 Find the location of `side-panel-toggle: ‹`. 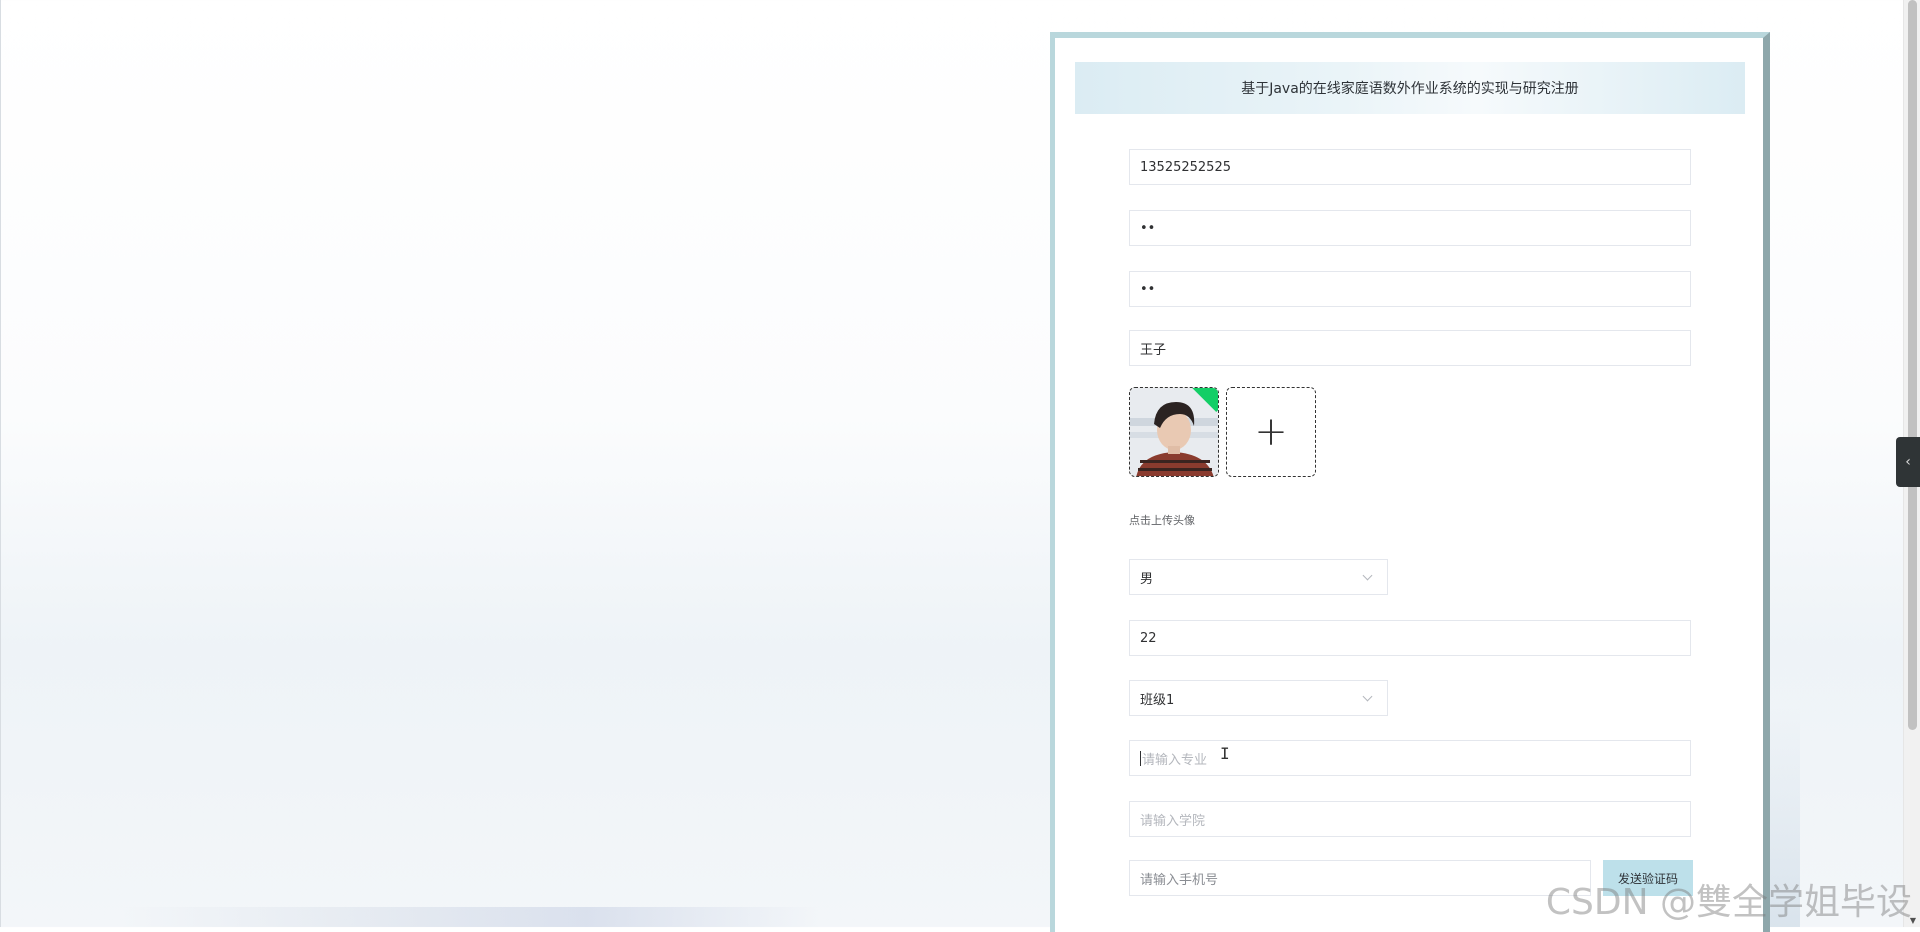

side-panel-toggle: ‹ is located at coordinates (1908, 462).